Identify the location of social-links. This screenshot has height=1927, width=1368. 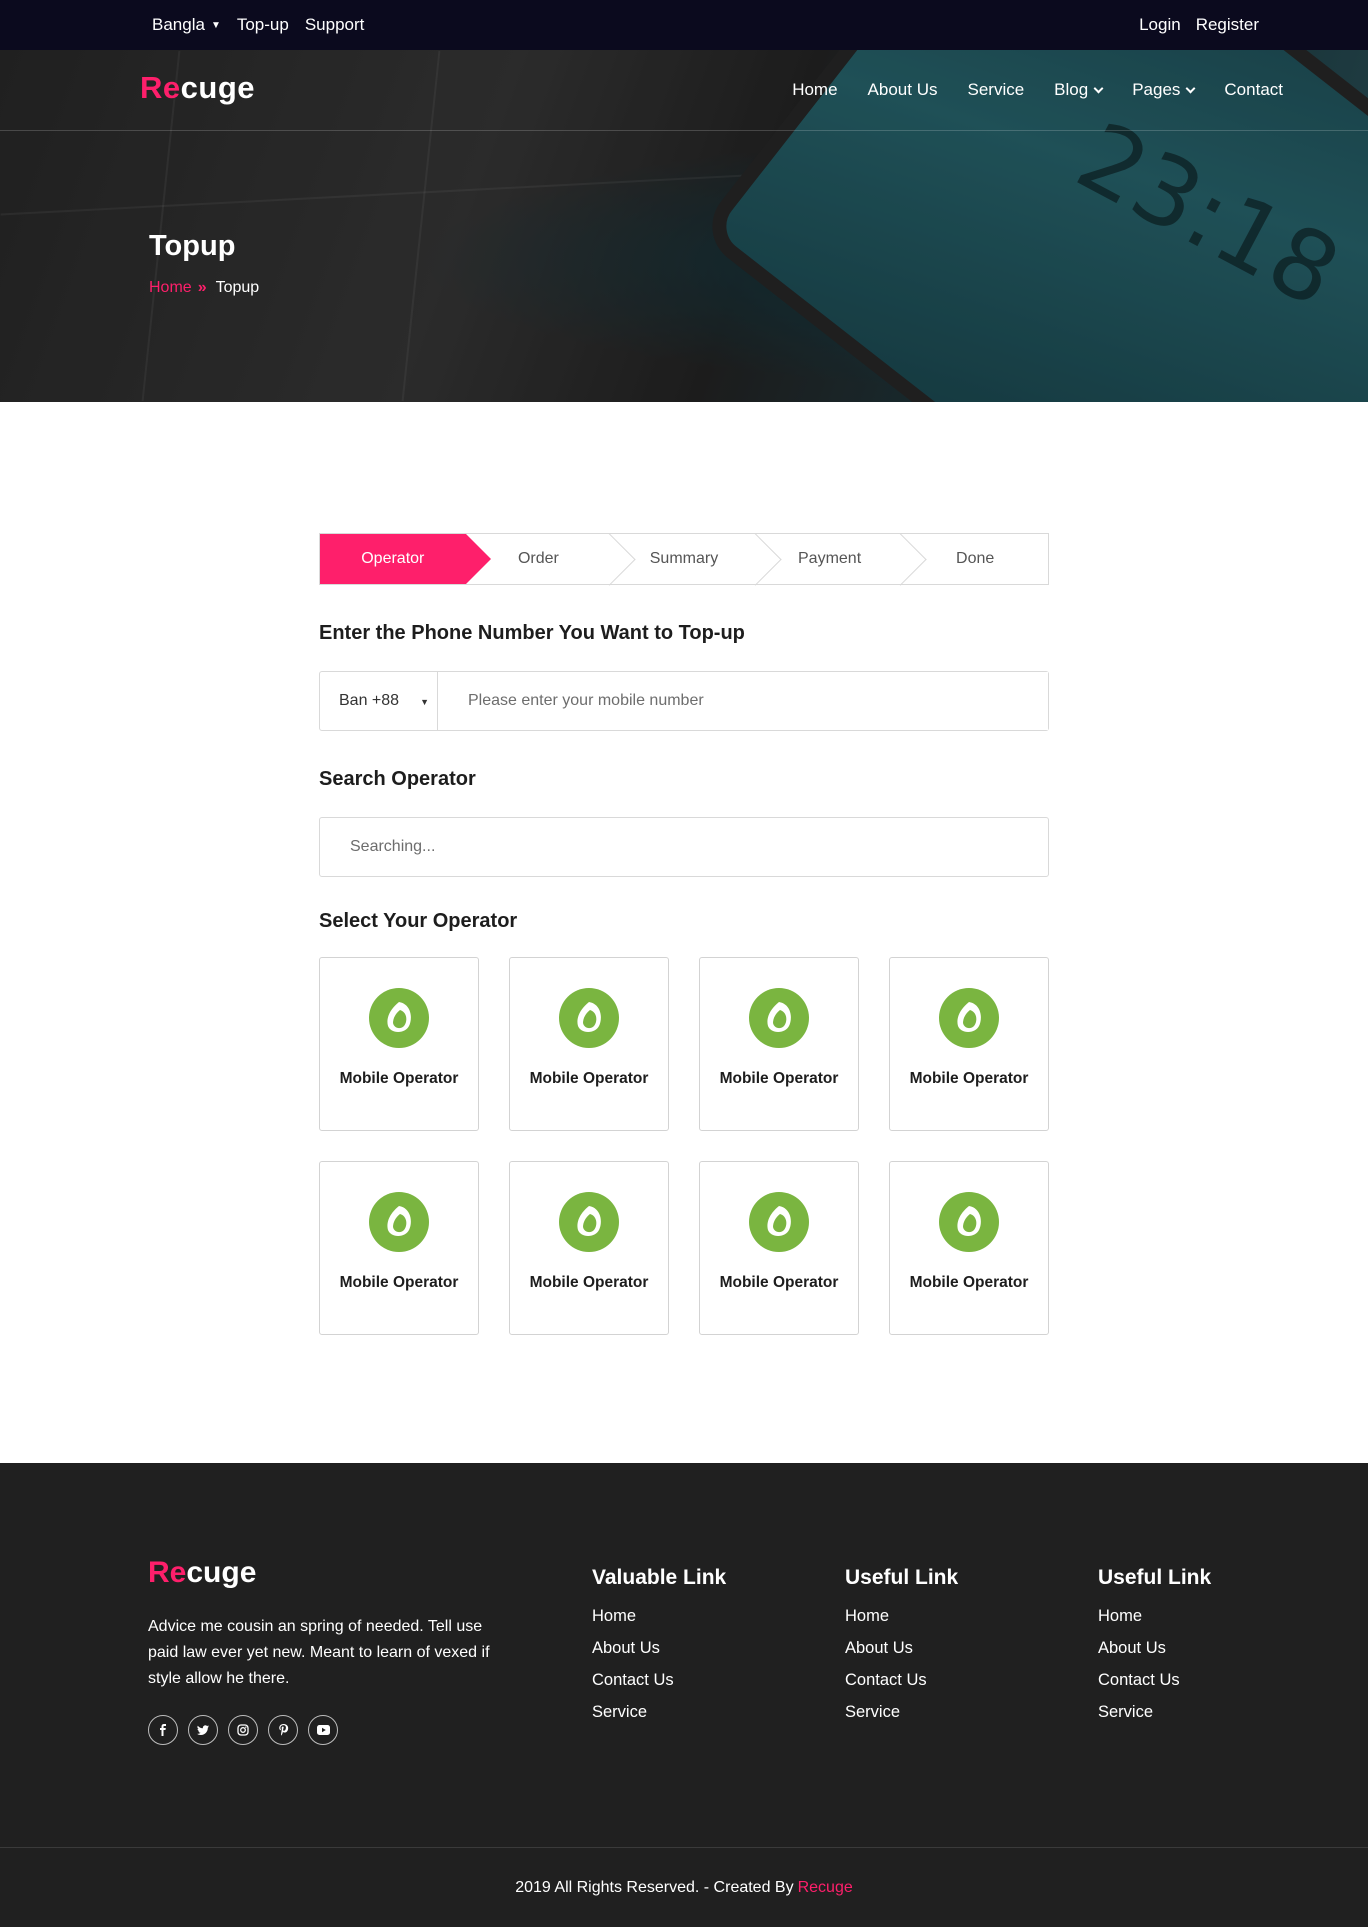
(243, 1730).